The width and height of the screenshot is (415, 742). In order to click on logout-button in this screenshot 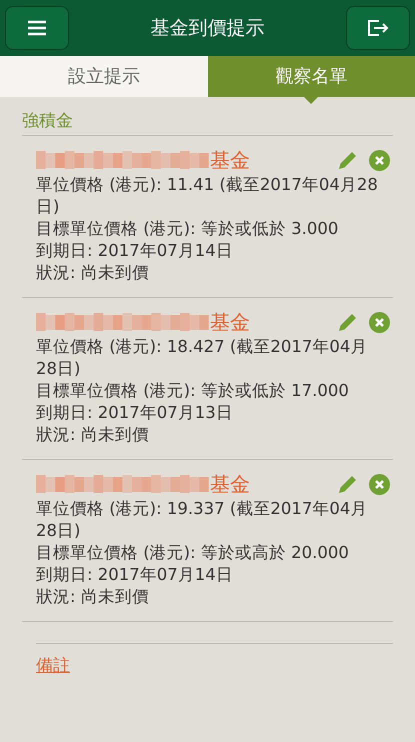, I will do `click(378, 28)`.